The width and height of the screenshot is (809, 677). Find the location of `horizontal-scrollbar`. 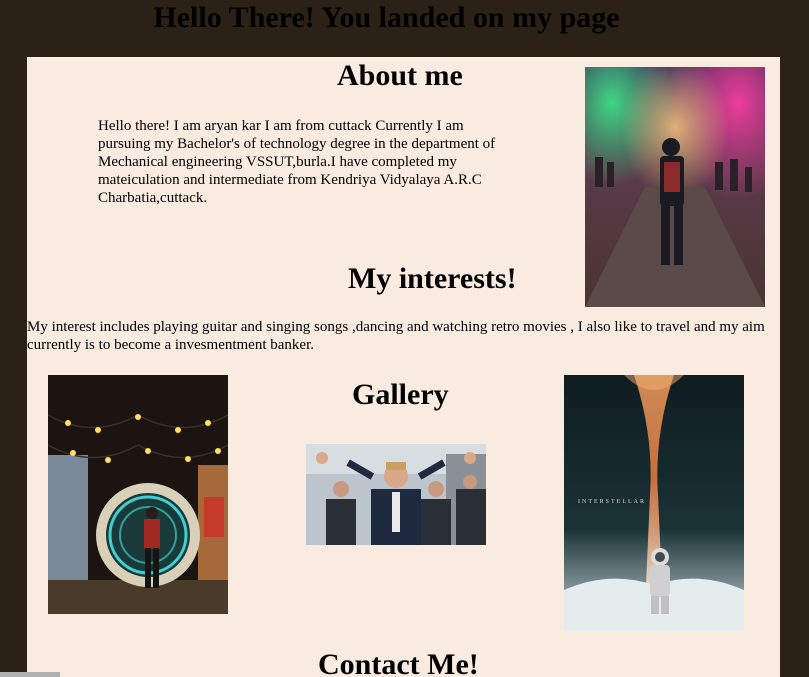

horizontal-scrollbar is located at coordinates (30, 674).